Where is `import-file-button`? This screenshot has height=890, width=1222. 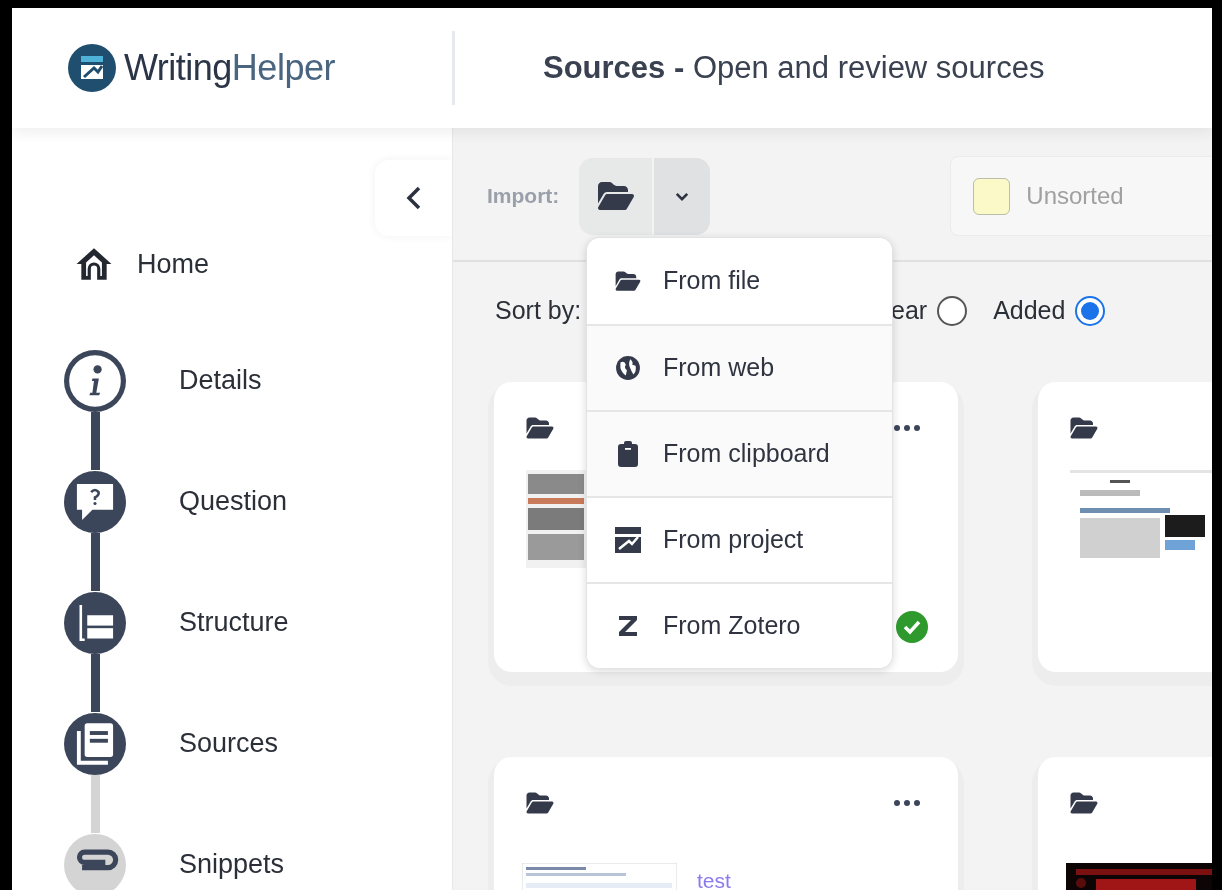 import-file-button is located at coordinates (617, 196).